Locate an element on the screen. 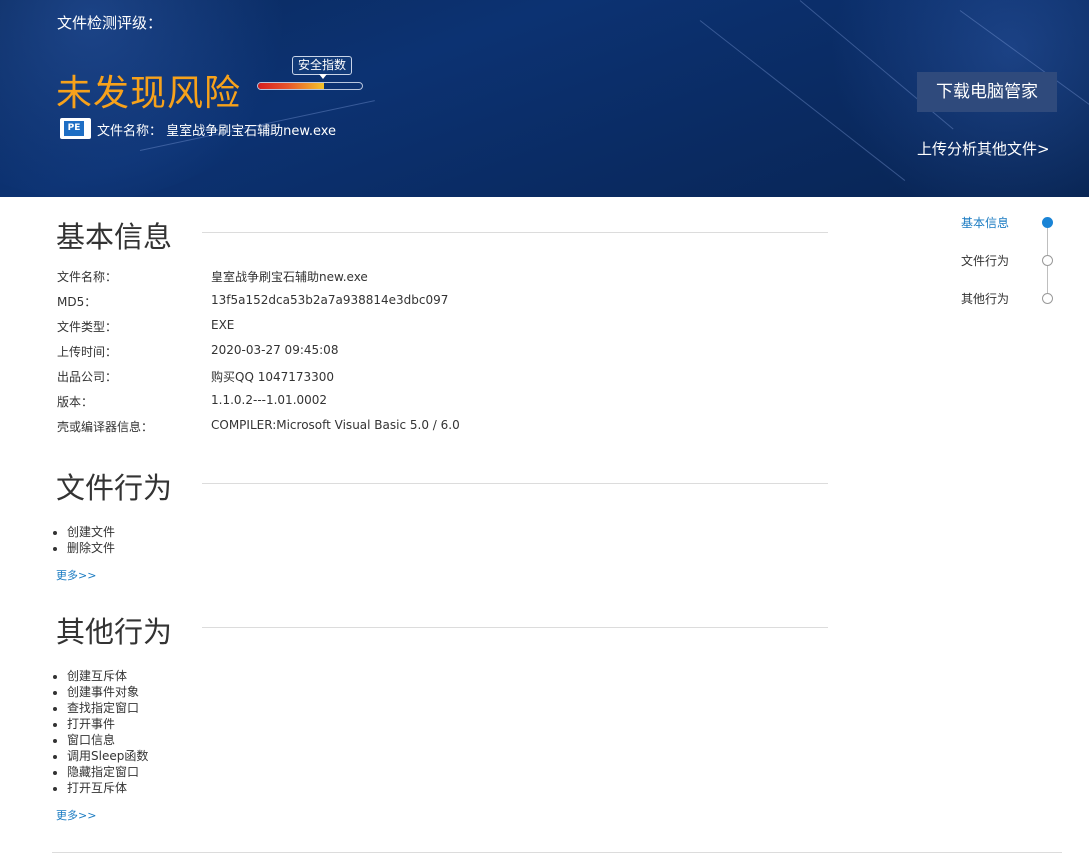 This screenshot has height=858, width=1089. upload-other-file-link: 上传分析其他文件> is located at coordinates (983, 148).